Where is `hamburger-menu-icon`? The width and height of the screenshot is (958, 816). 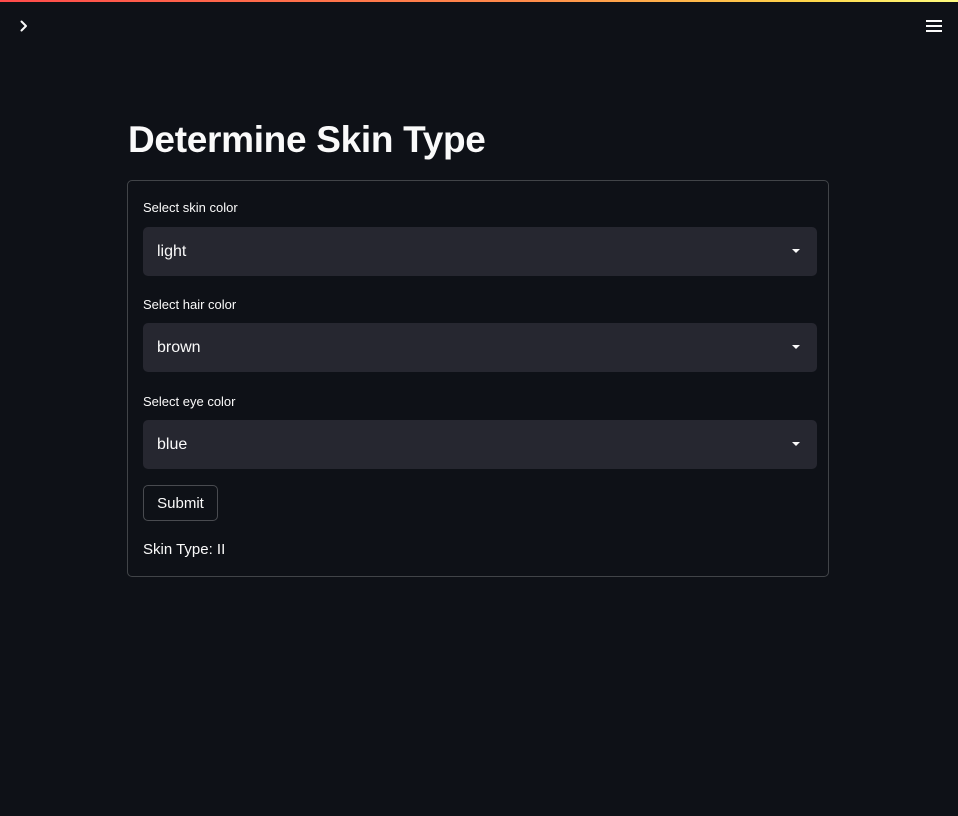 hamburger-menu-icon is located at coordinates (934, 26).